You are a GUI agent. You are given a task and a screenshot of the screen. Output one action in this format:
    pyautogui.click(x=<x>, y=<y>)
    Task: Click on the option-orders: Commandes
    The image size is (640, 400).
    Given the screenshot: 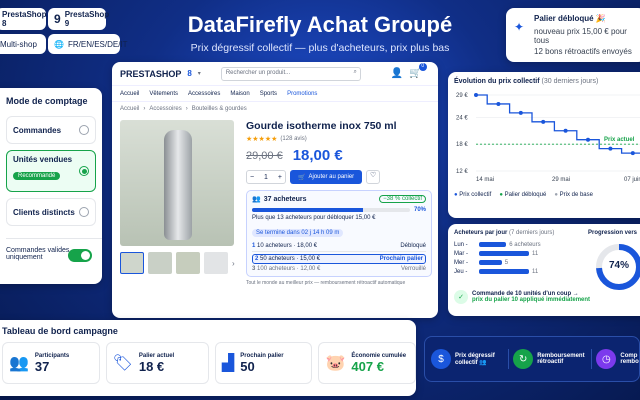 What is the action you would take?
    pyautogui.click(x=51, y=130)
    